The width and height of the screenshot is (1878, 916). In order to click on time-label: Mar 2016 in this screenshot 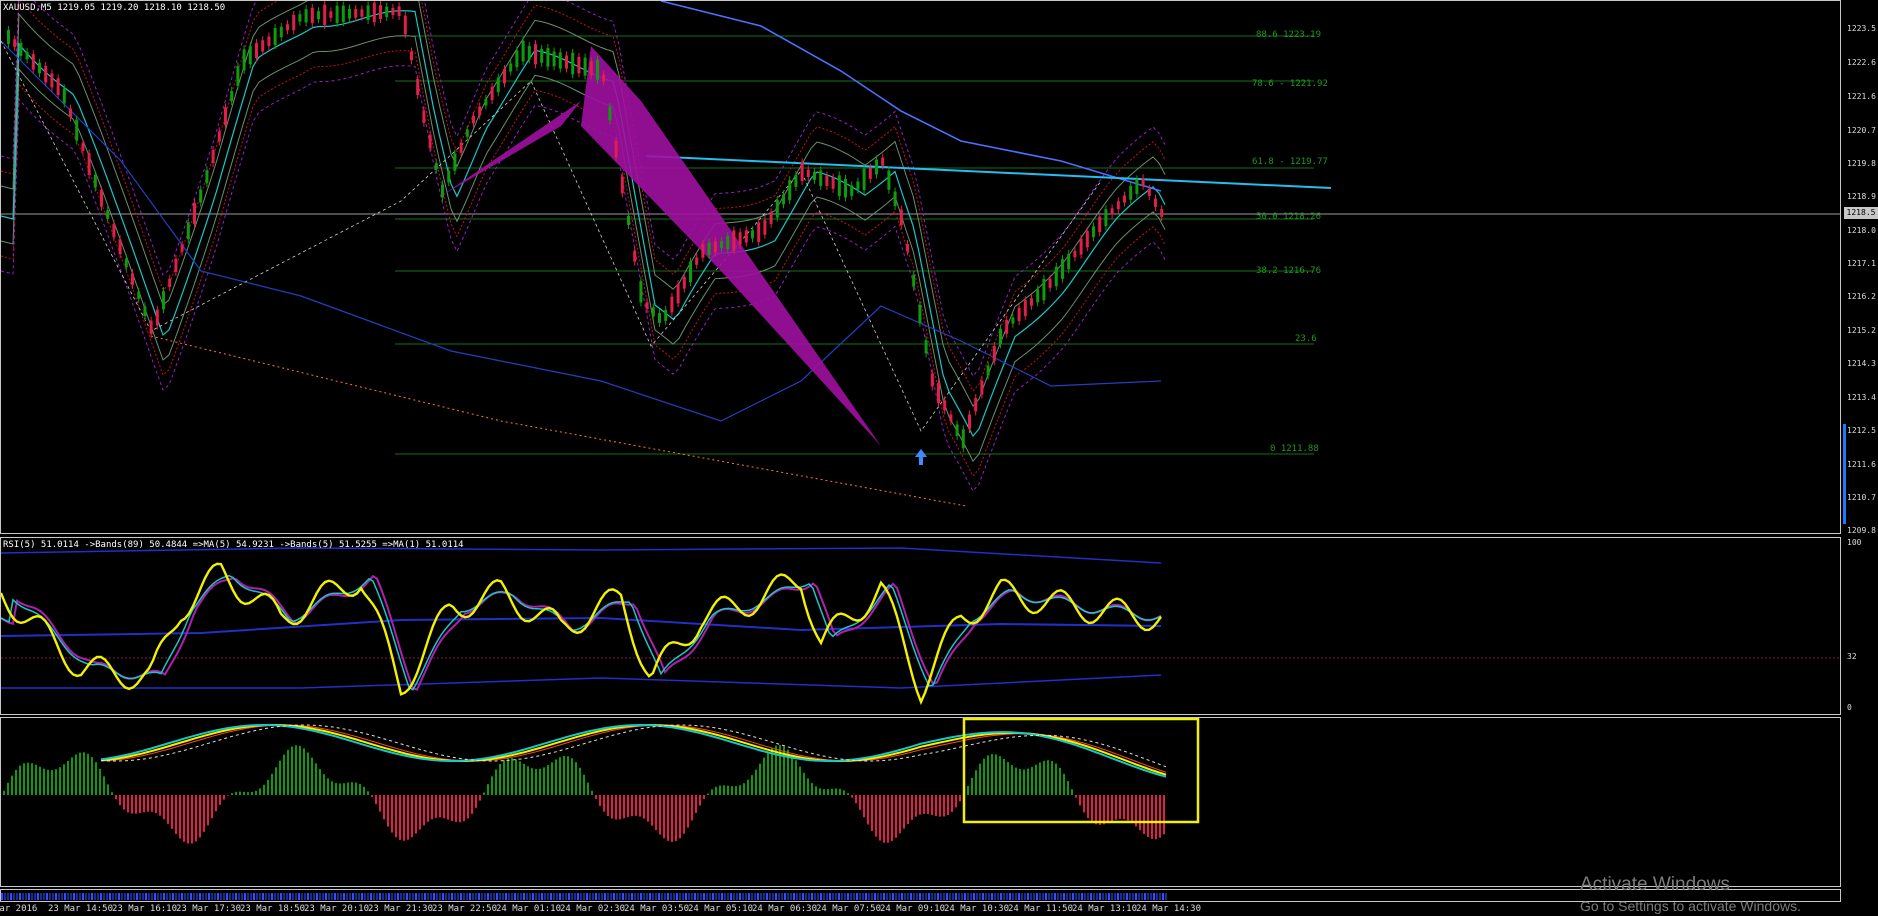, I will do `click(19, 909)`.